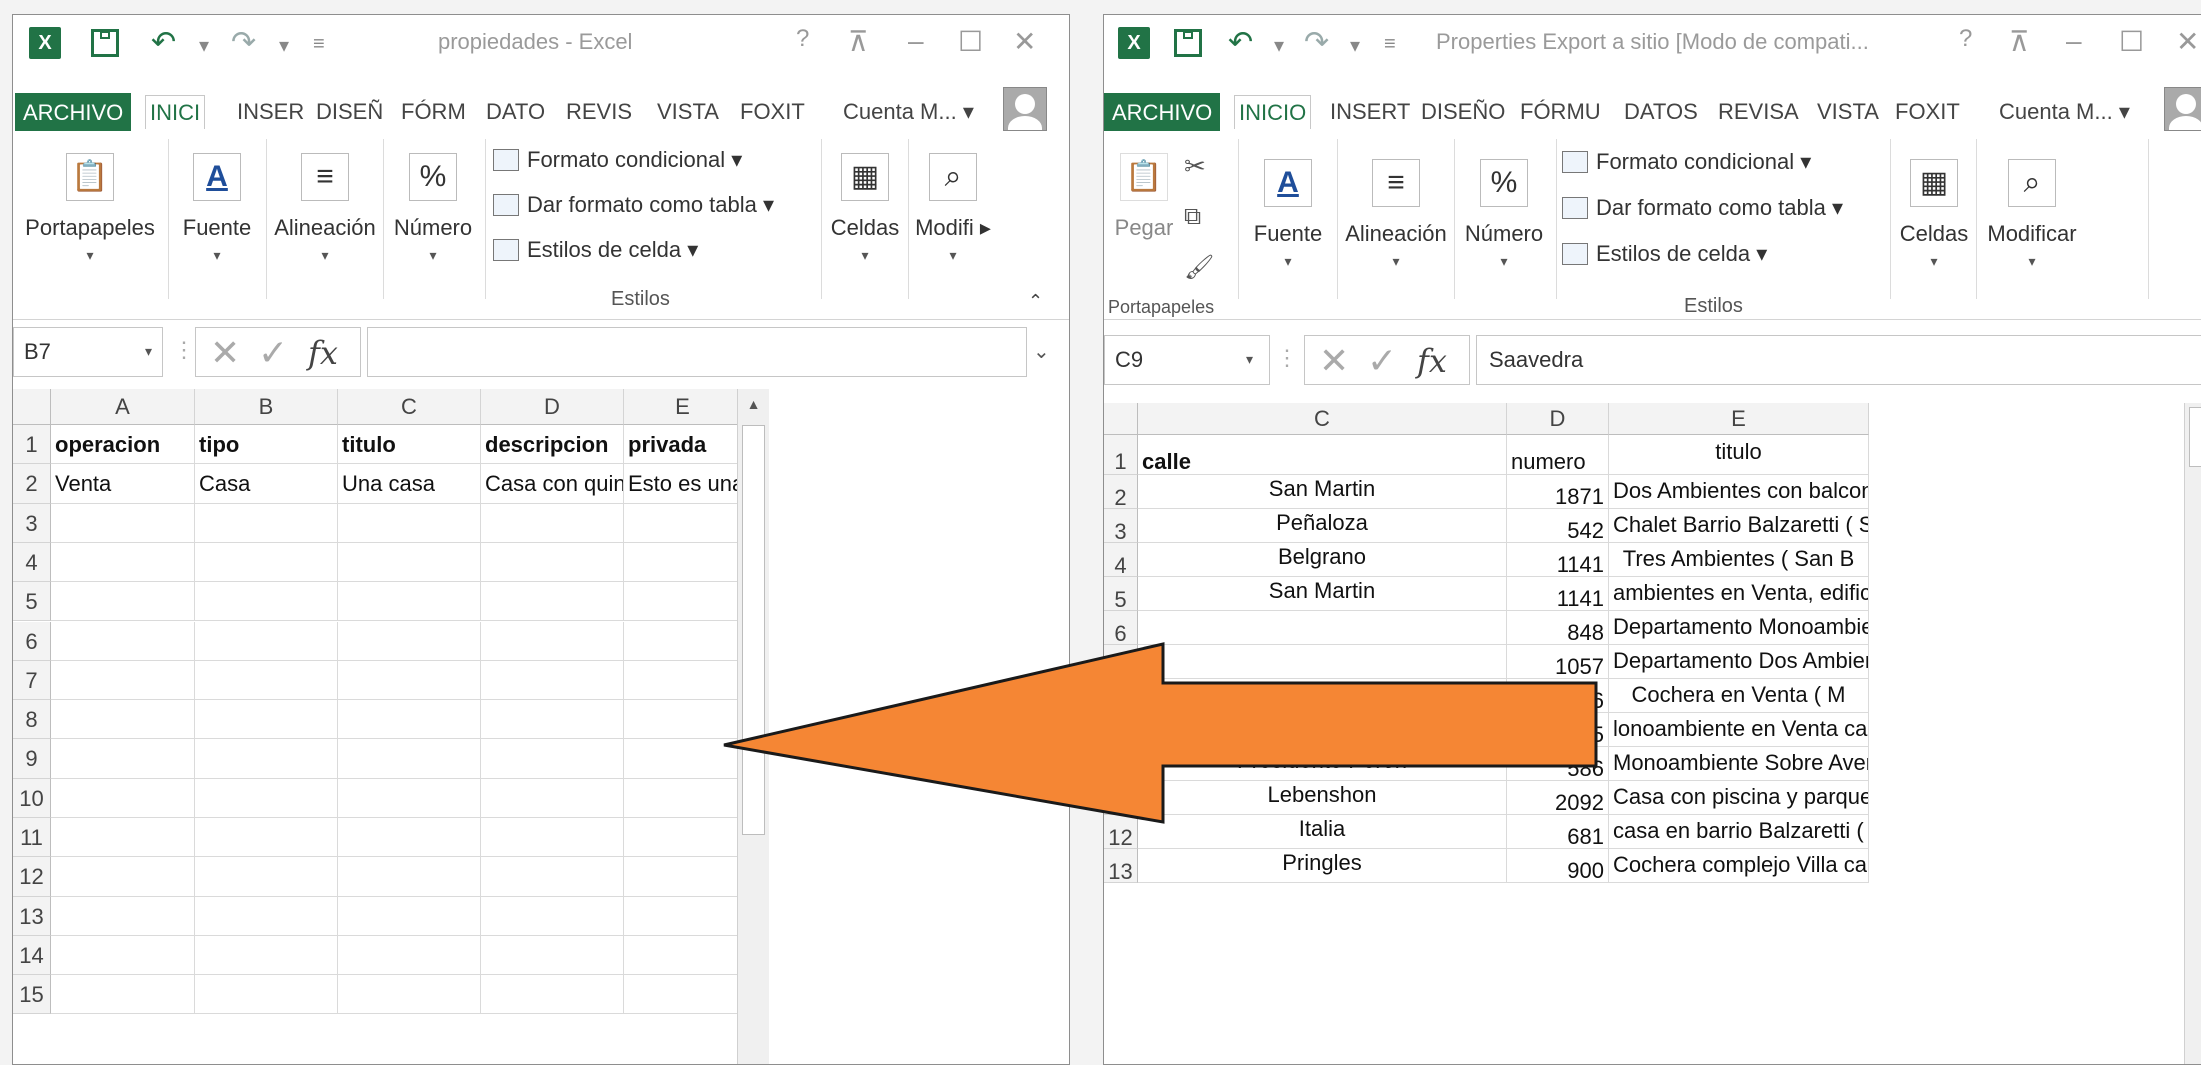  Describe the element at coordinates (552, 407) in the screenshot. I see `column-header-d: D` at that location.